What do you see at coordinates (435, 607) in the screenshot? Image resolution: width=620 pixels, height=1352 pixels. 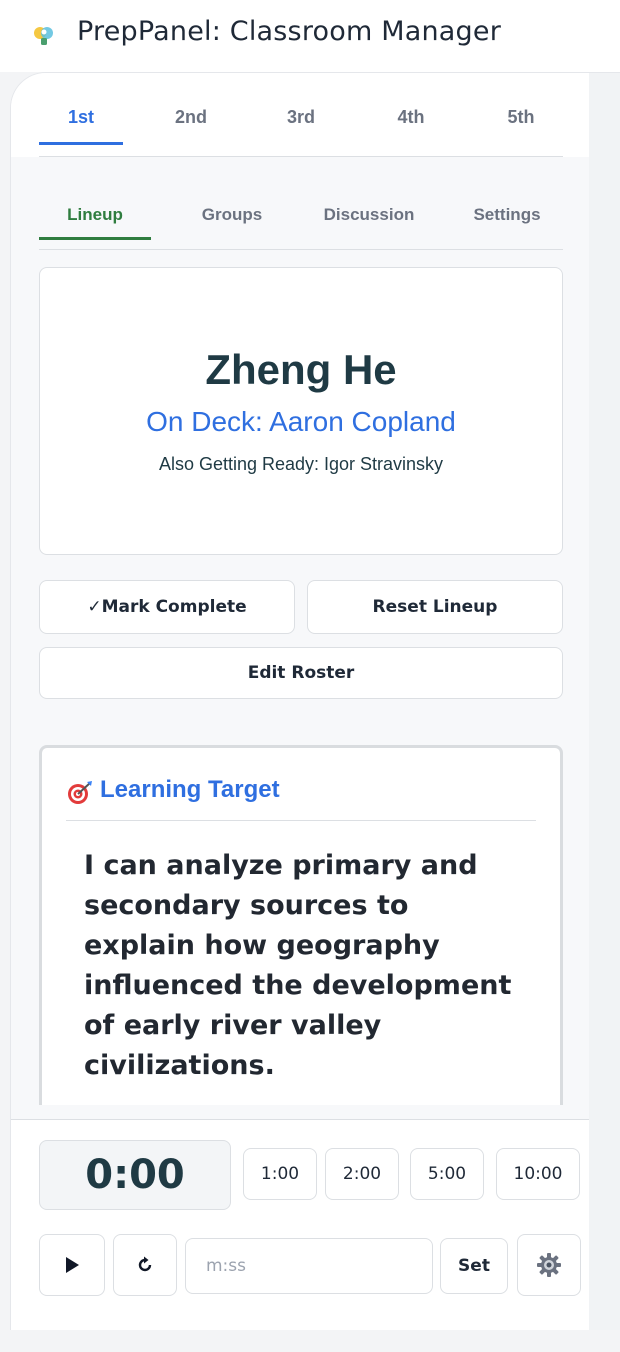 I see `reset-lineup-button: Reset Lineup` at bounding box center [435, 607].